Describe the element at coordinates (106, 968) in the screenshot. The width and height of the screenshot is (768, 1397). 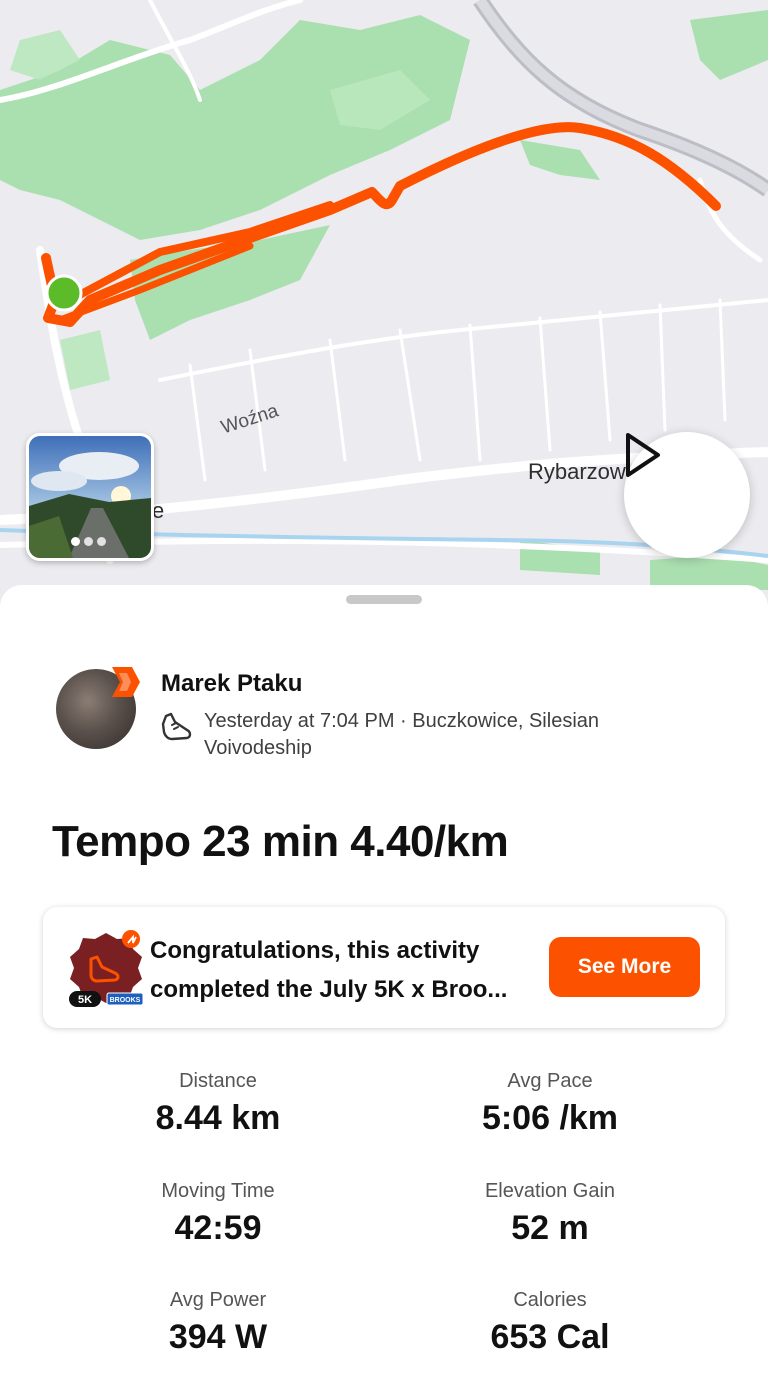
I see `challenge-trophy-badge-icon: 5K BROOKS` at that location.